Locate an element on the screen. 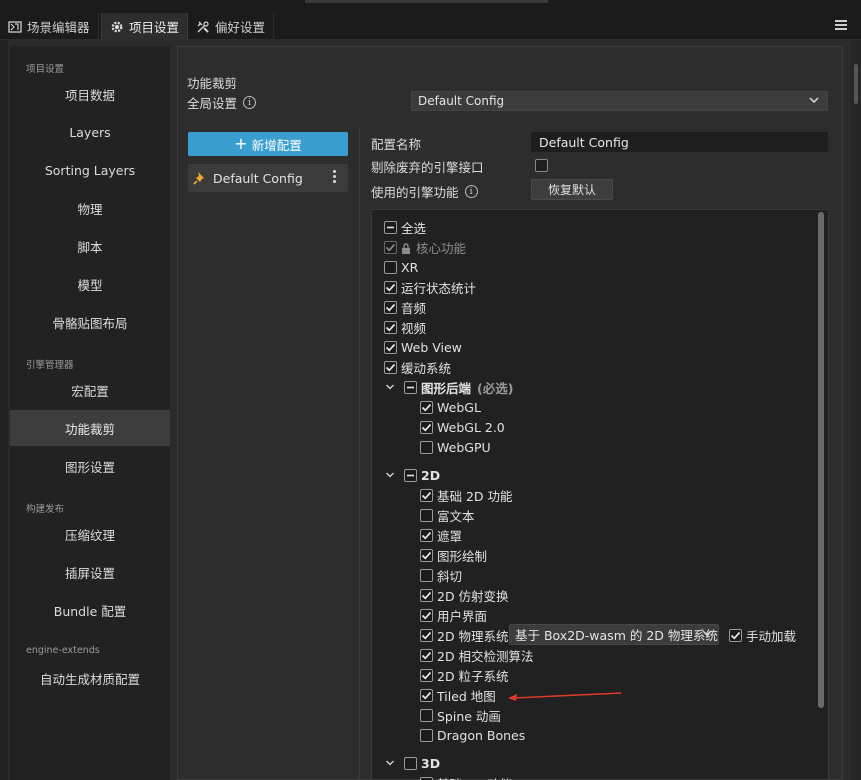 Image resolution: width=861 pixels, height=780 pixels. feature-row-webgl2: WebGL 2.0 is located at coordinates (462, 427).